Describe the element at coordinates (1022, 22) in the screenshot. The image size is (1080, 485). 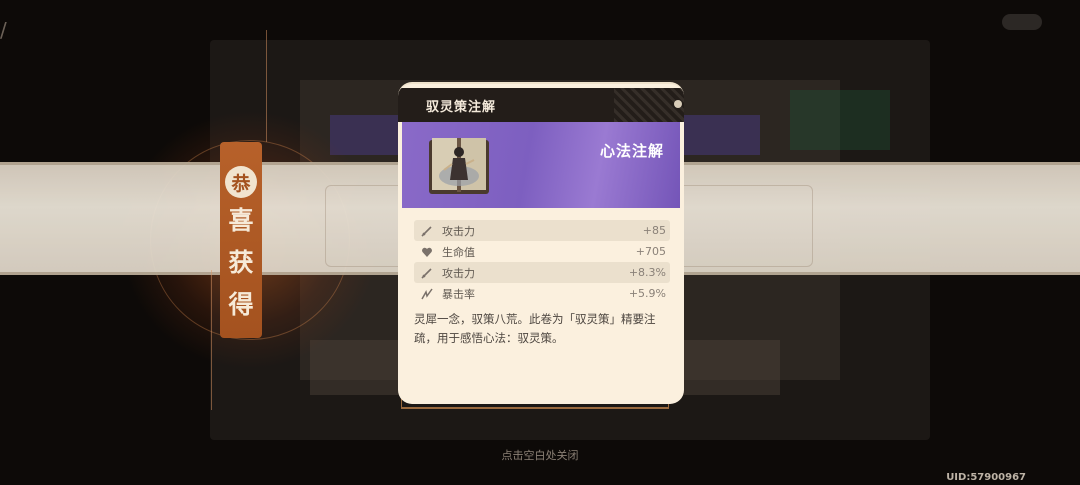
I see `top-right-pill` at that location.